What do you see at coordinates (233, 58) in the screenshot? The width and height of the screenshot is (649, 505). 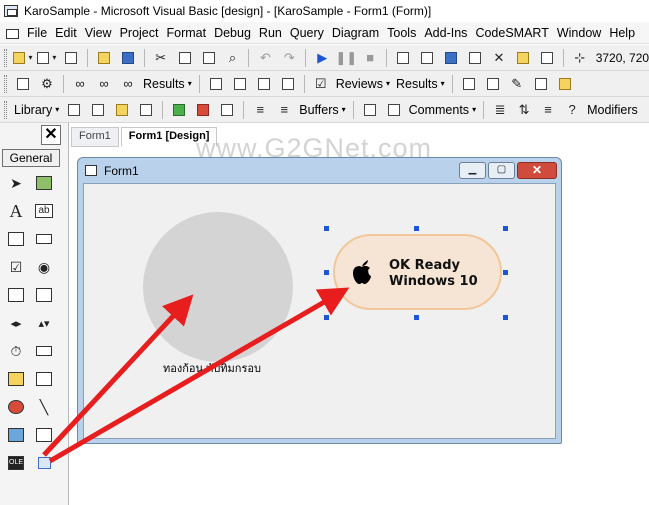 I see `find-icon: ⌕` at bounding box center [233, 58].